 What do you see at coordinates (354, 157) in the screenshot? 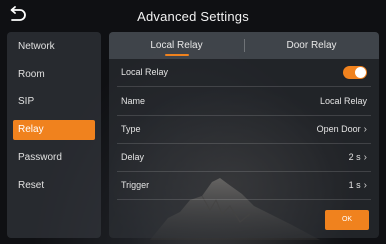
I see `delay-value: 2 s` at bounding box center [354, 157].